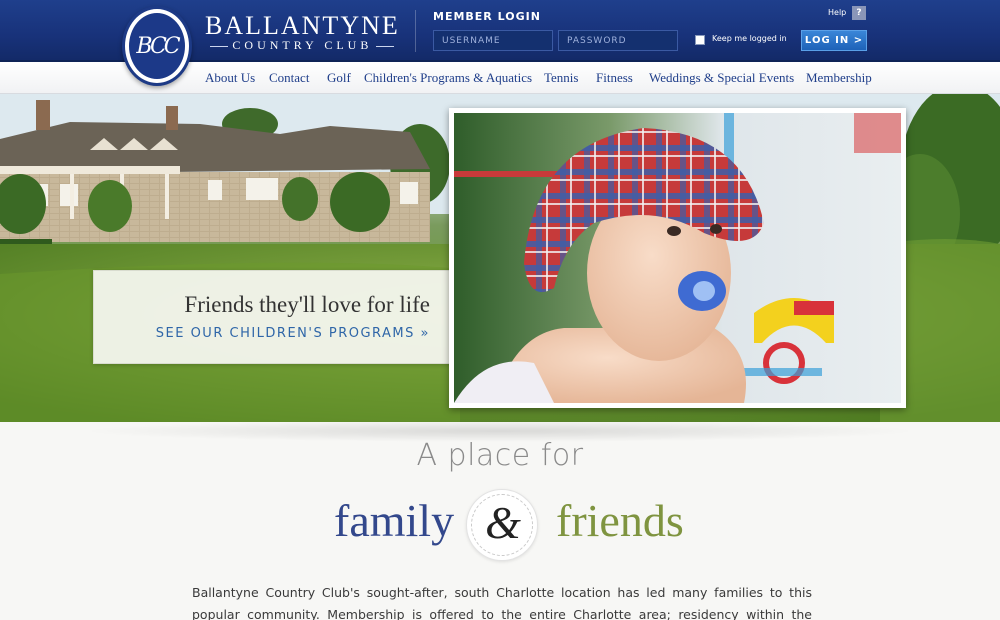  I want to click on help-link: Help, so click(837, 12).